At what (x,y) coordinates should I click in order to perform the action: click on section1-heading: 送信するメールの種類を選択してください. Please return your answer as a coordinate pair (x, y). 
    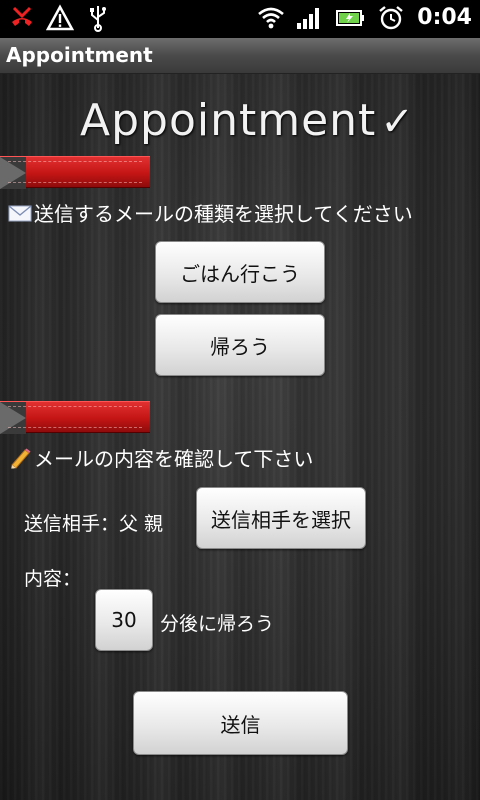
    Looking at the image, I should click on (210, 212).